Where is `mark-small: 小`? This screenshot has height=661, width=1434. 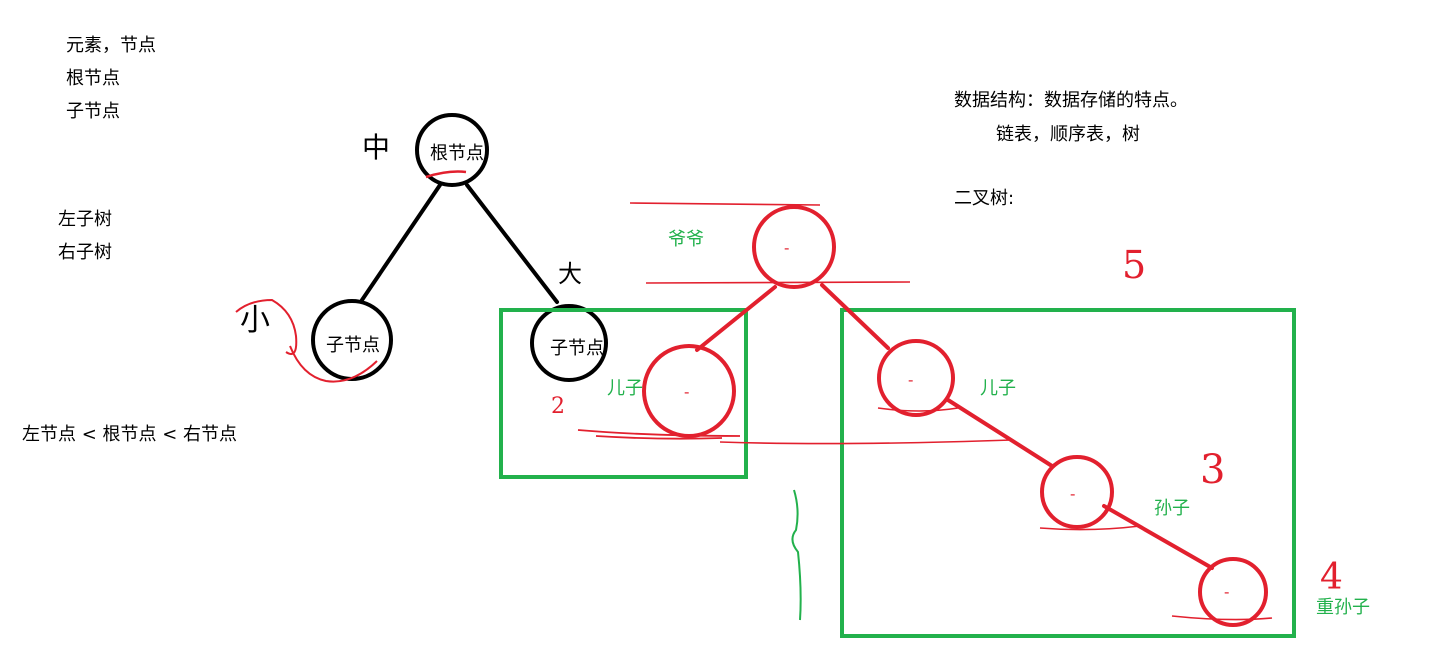 mark-small: 小 is located at coordinates (255, 320).